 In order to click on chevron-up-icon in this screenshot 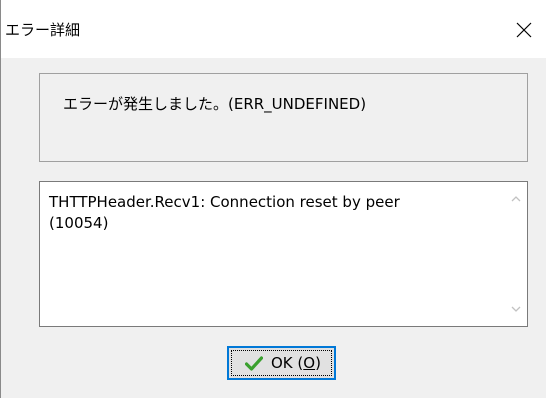, I will do `click(516, 199)`.